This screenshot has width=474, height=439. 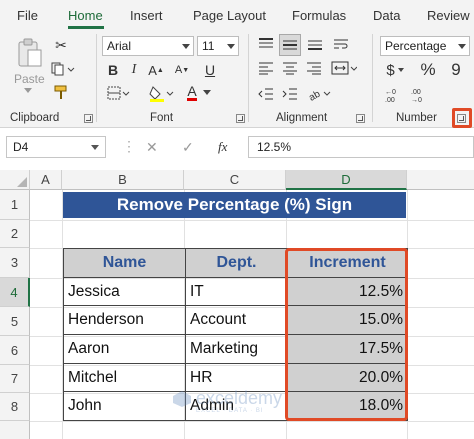 What do you see at coordinates (15, 205) in the screenshot?
I see `row-header-1: 1` at bounding box center [15, 205].